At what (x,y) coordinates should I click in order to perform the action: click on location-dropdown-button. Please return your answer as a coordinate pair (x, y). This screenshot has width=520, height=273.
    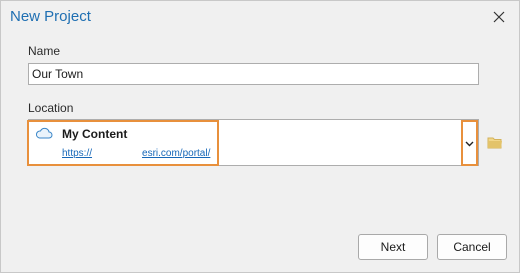
    Looking at the image, I should click on (469, 143).